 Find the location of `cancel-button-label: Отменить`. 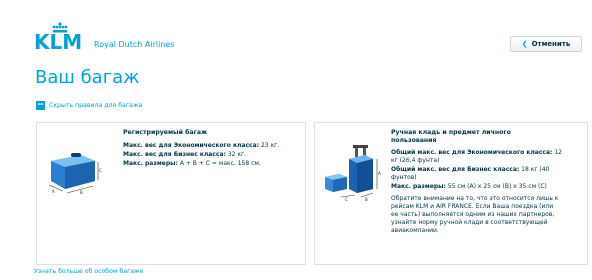

cancel-button-label: Отменить is located at coordinates (551, 44).